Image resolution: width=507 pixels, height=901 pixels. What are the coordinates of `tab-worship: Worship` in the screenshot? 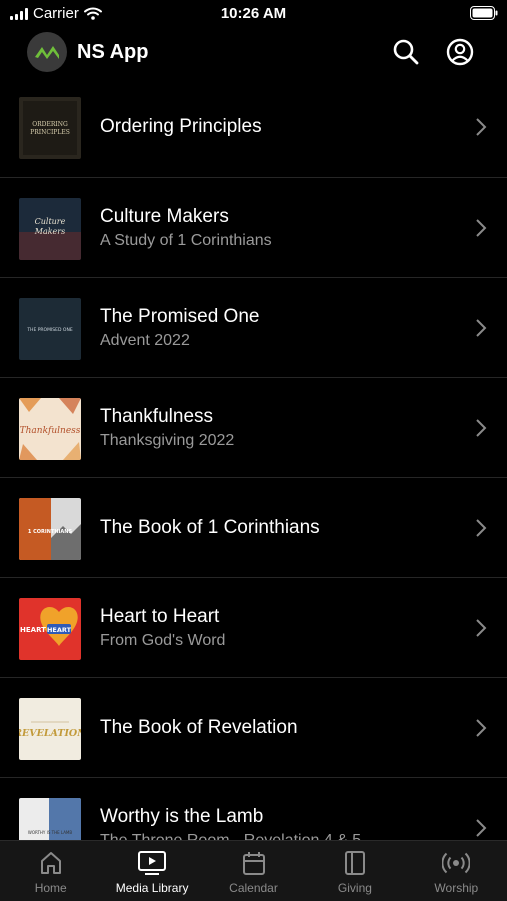 It's located at (456, 871).